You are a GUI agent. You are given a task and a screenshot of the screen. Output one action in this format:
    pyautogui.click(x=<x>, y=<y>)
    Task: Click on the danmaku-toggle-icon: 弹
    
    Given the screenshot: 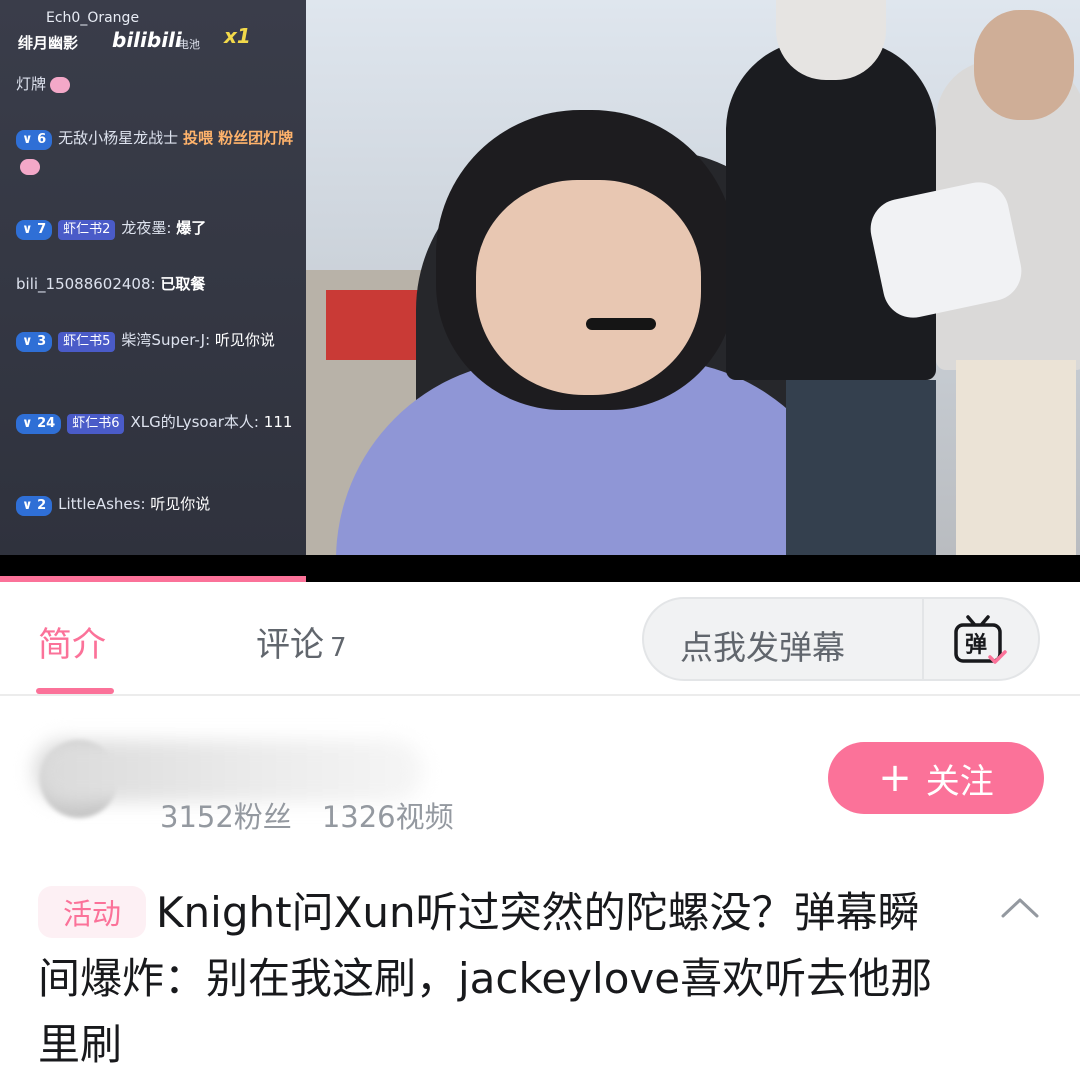 What is the action you would take?
    pyautogui.click(x=980, y=641)
    